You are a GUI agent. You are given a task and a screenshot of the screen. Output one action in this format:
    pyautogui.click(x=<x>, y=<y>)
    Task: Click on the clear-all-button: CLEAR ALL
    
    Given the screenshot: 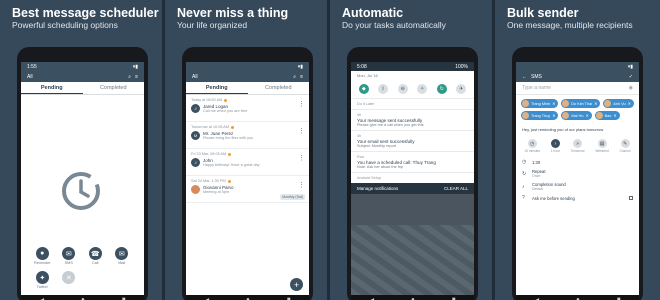 What is the action you would take?
    pyautogui.click(x=456, y=188)
    